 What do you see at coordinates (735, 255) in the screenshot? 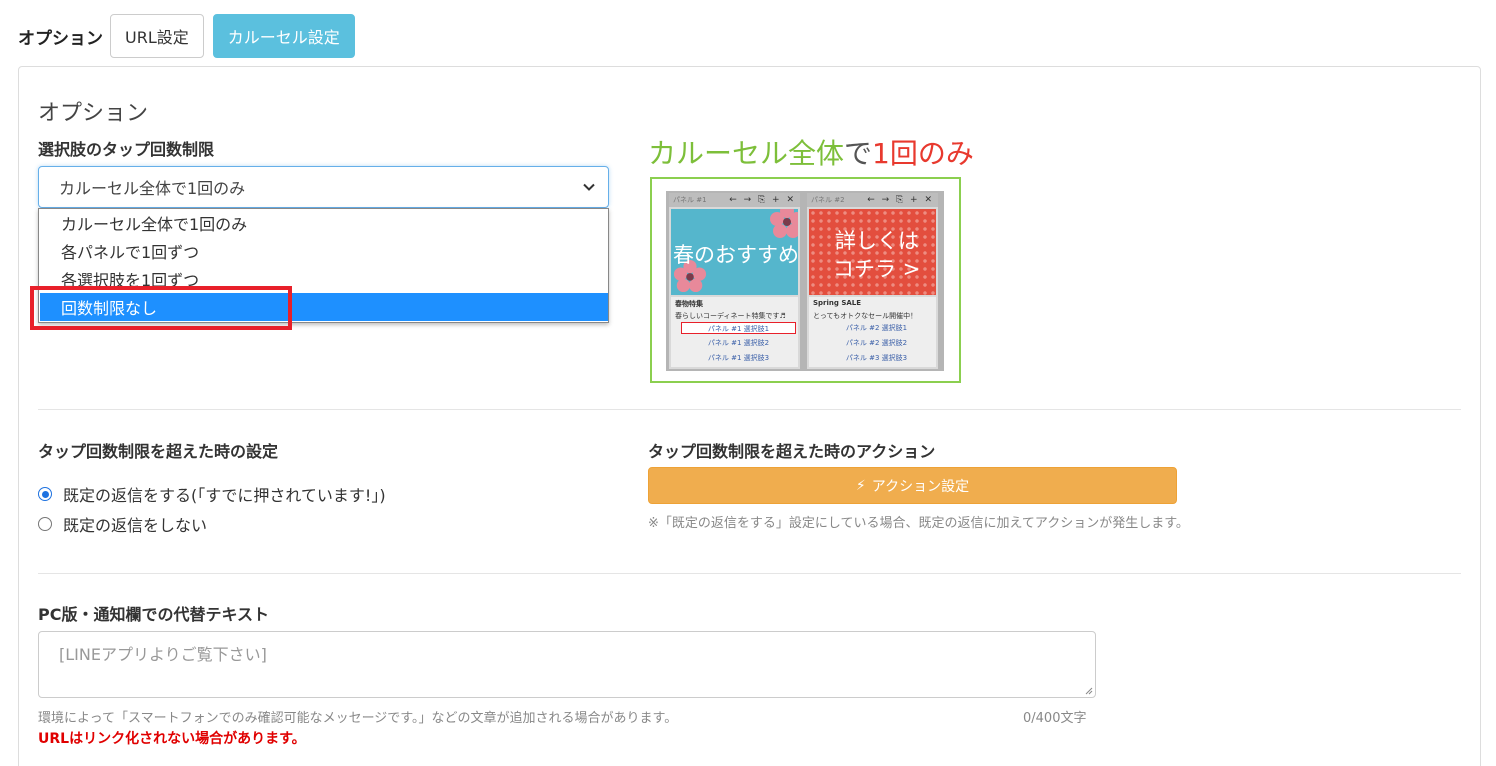
I see `card-image-text: 春のおすすめ` at bounding box center [735, 255].